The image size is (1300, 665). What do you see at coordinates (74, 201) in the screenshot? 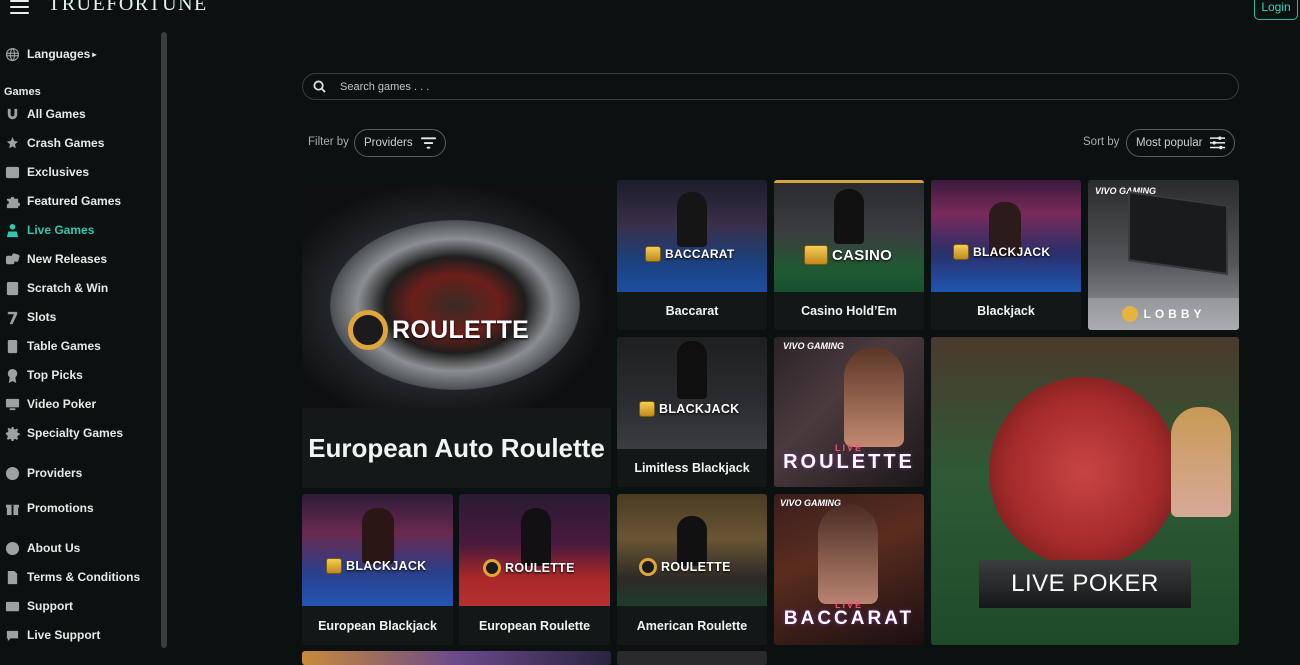
I see `sidebar-item-label: Featured Games` at bounding box center [74, 201].